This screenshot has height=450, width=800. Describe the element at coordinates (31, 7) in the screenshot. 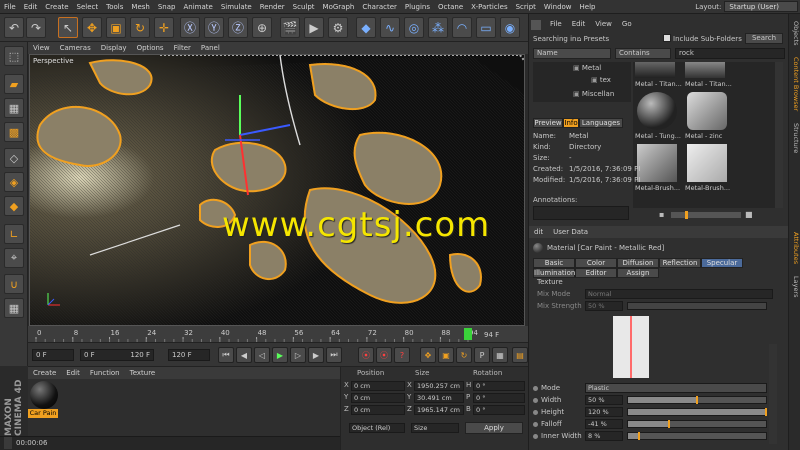

I see `menu-item-1: Edit` at that location.